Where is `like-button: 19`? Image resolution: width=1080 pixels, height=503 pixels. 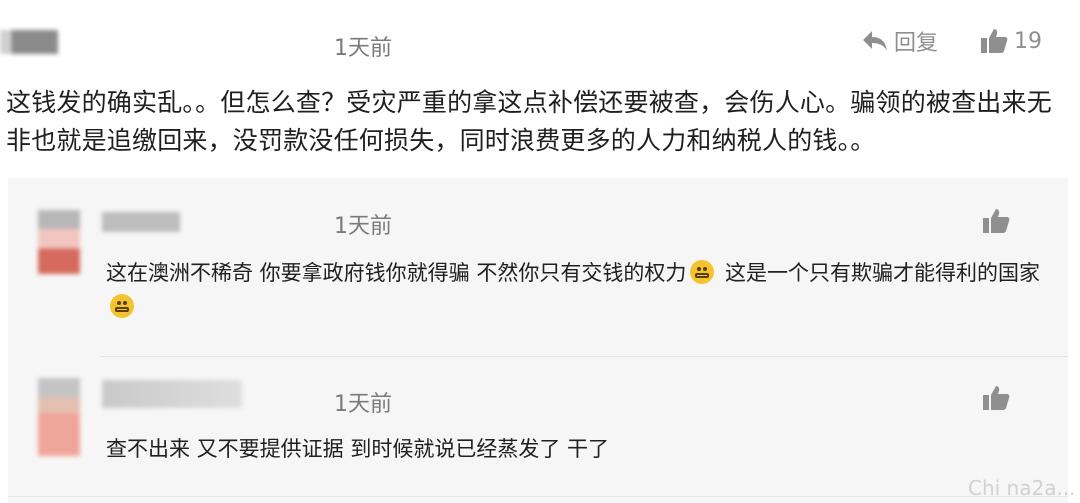
like-button: 19 is located at coordinates (1011, 41).